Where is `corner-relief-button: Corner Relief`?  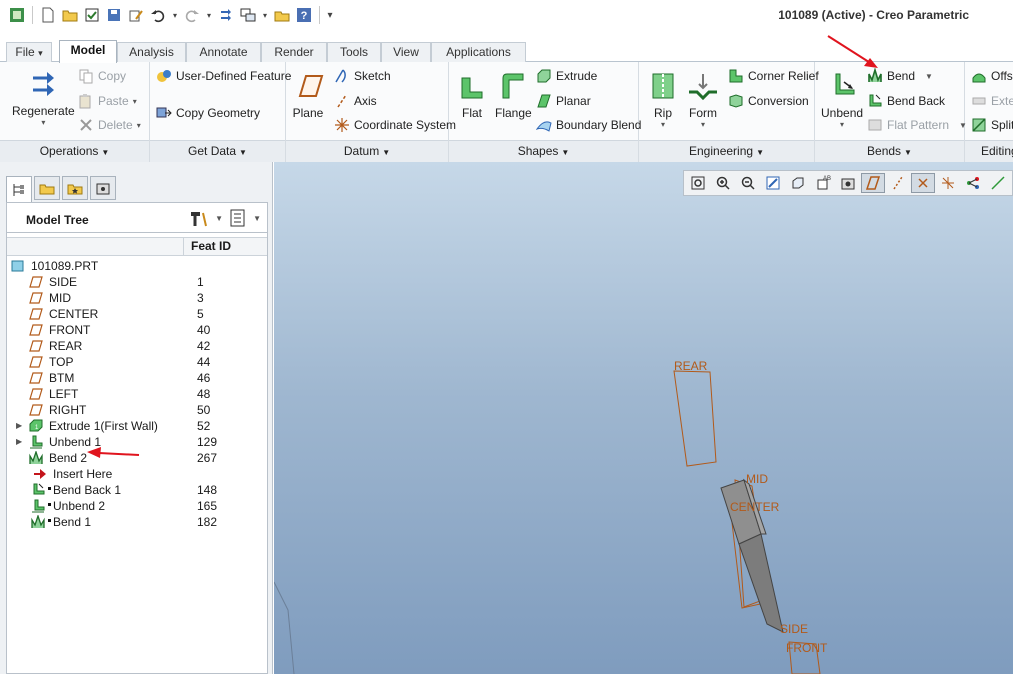
corner-relief-button: Corner Relief is located at coordinates (773, 76).